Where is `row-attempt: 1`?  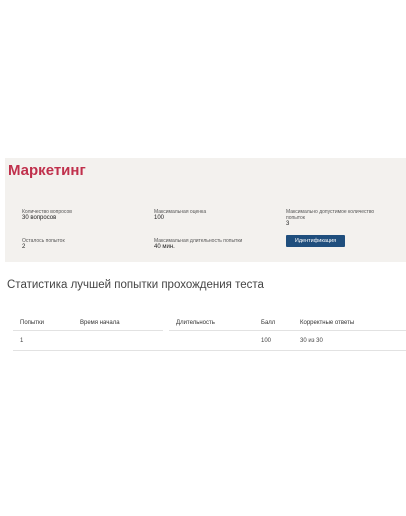 row-attempt: 1 is located at coordinates (22, 341).